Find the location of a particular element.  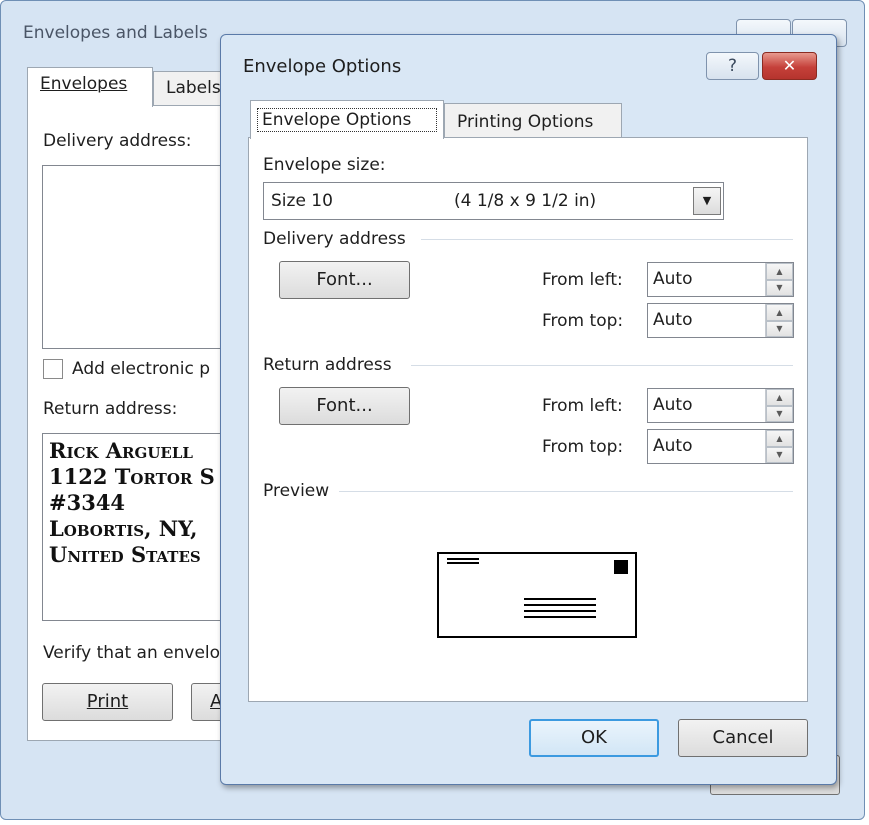

envelope-size-label: Envelope size: is located at coordinates (324, 165).